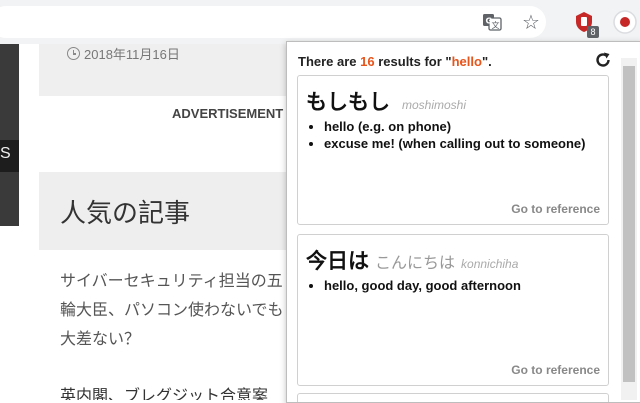  What do you see at coordinates (593, 32) in the screenshot?
I see `extension-badge: 8` at bounding box center [593, 32].